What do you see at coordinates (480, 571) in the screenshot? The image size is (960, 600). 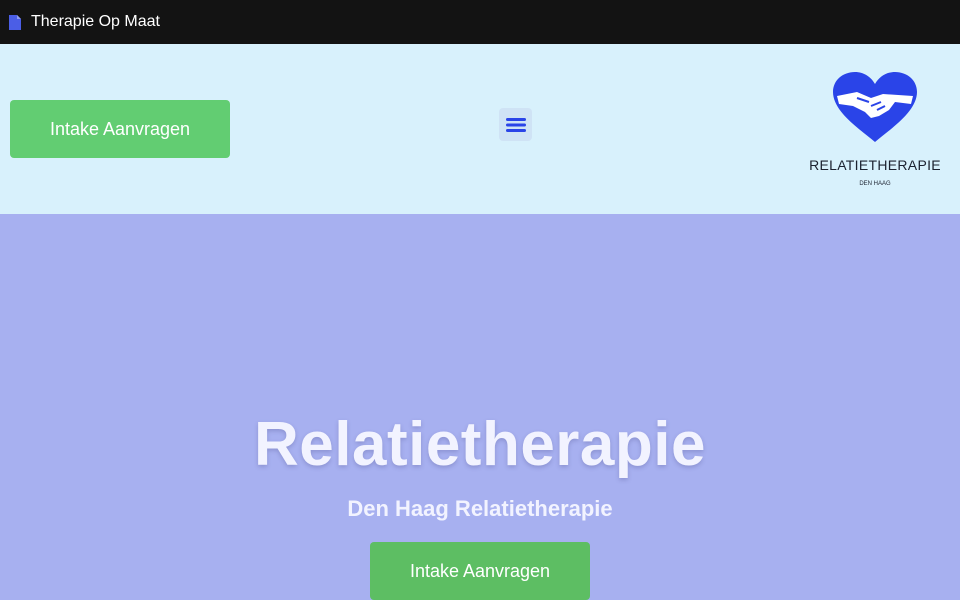 I see `hero-intake-button: Intake Aanvragen` at bounding box center [480, 571].